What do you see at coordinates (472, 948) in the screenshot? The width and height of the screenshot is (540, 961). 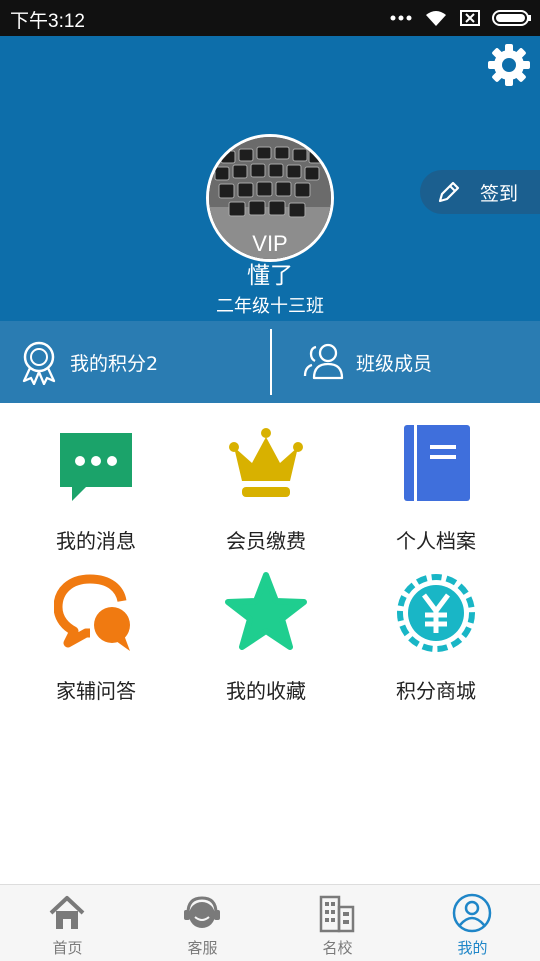 I see `tab-label: 我的` at bounding box center [472, 948].